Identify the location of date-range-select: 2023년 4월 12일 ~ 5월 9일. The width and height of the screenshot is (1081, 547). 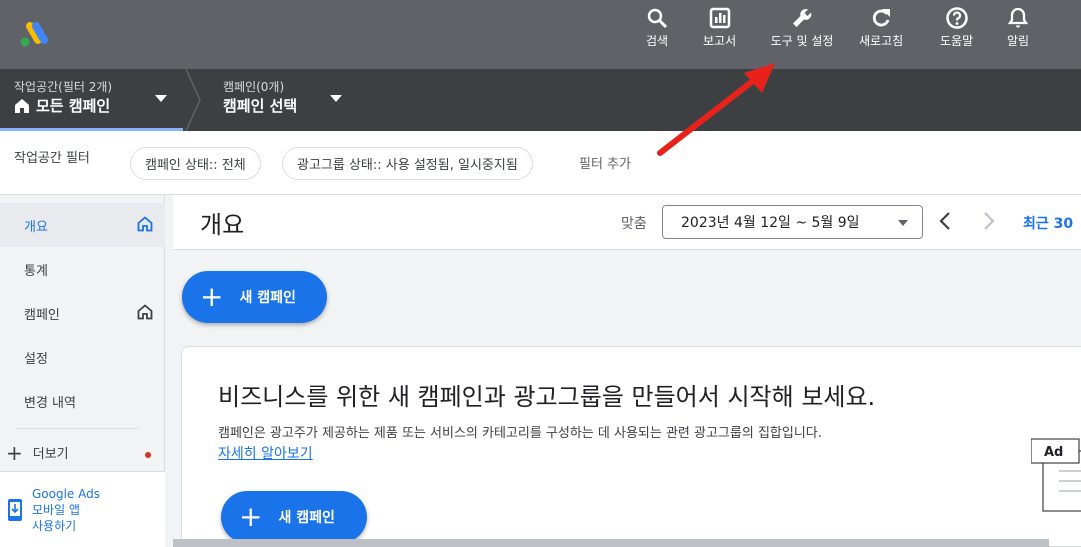
(792, 222).